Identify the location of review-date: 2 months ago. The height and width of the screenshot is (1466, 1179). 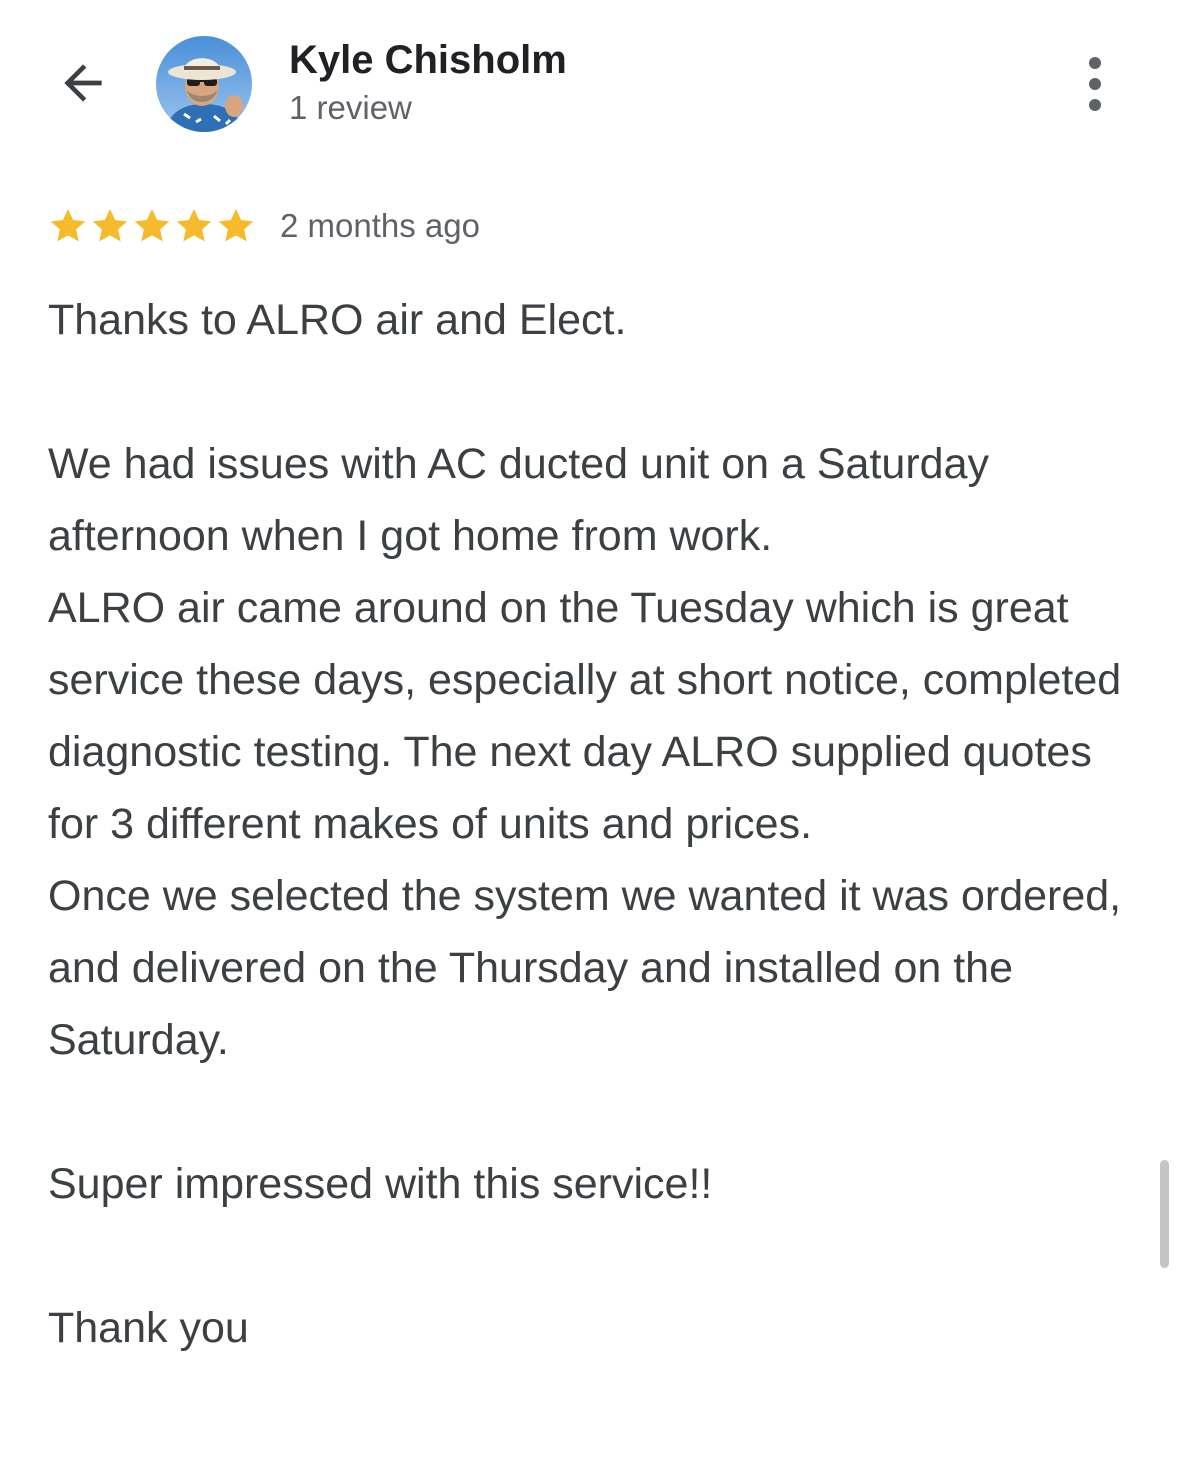
(380, 225).